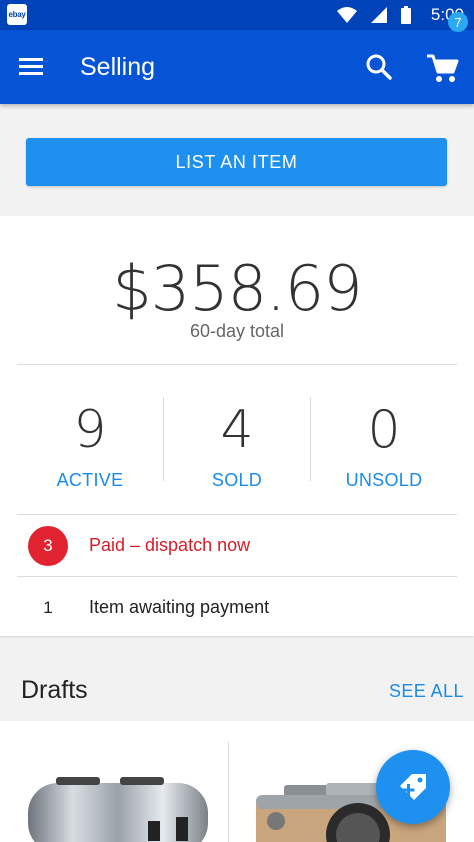 The height and width of the screenshot is (842, 474). I want to click on hamburger-menu-icon, so click(31, 66).